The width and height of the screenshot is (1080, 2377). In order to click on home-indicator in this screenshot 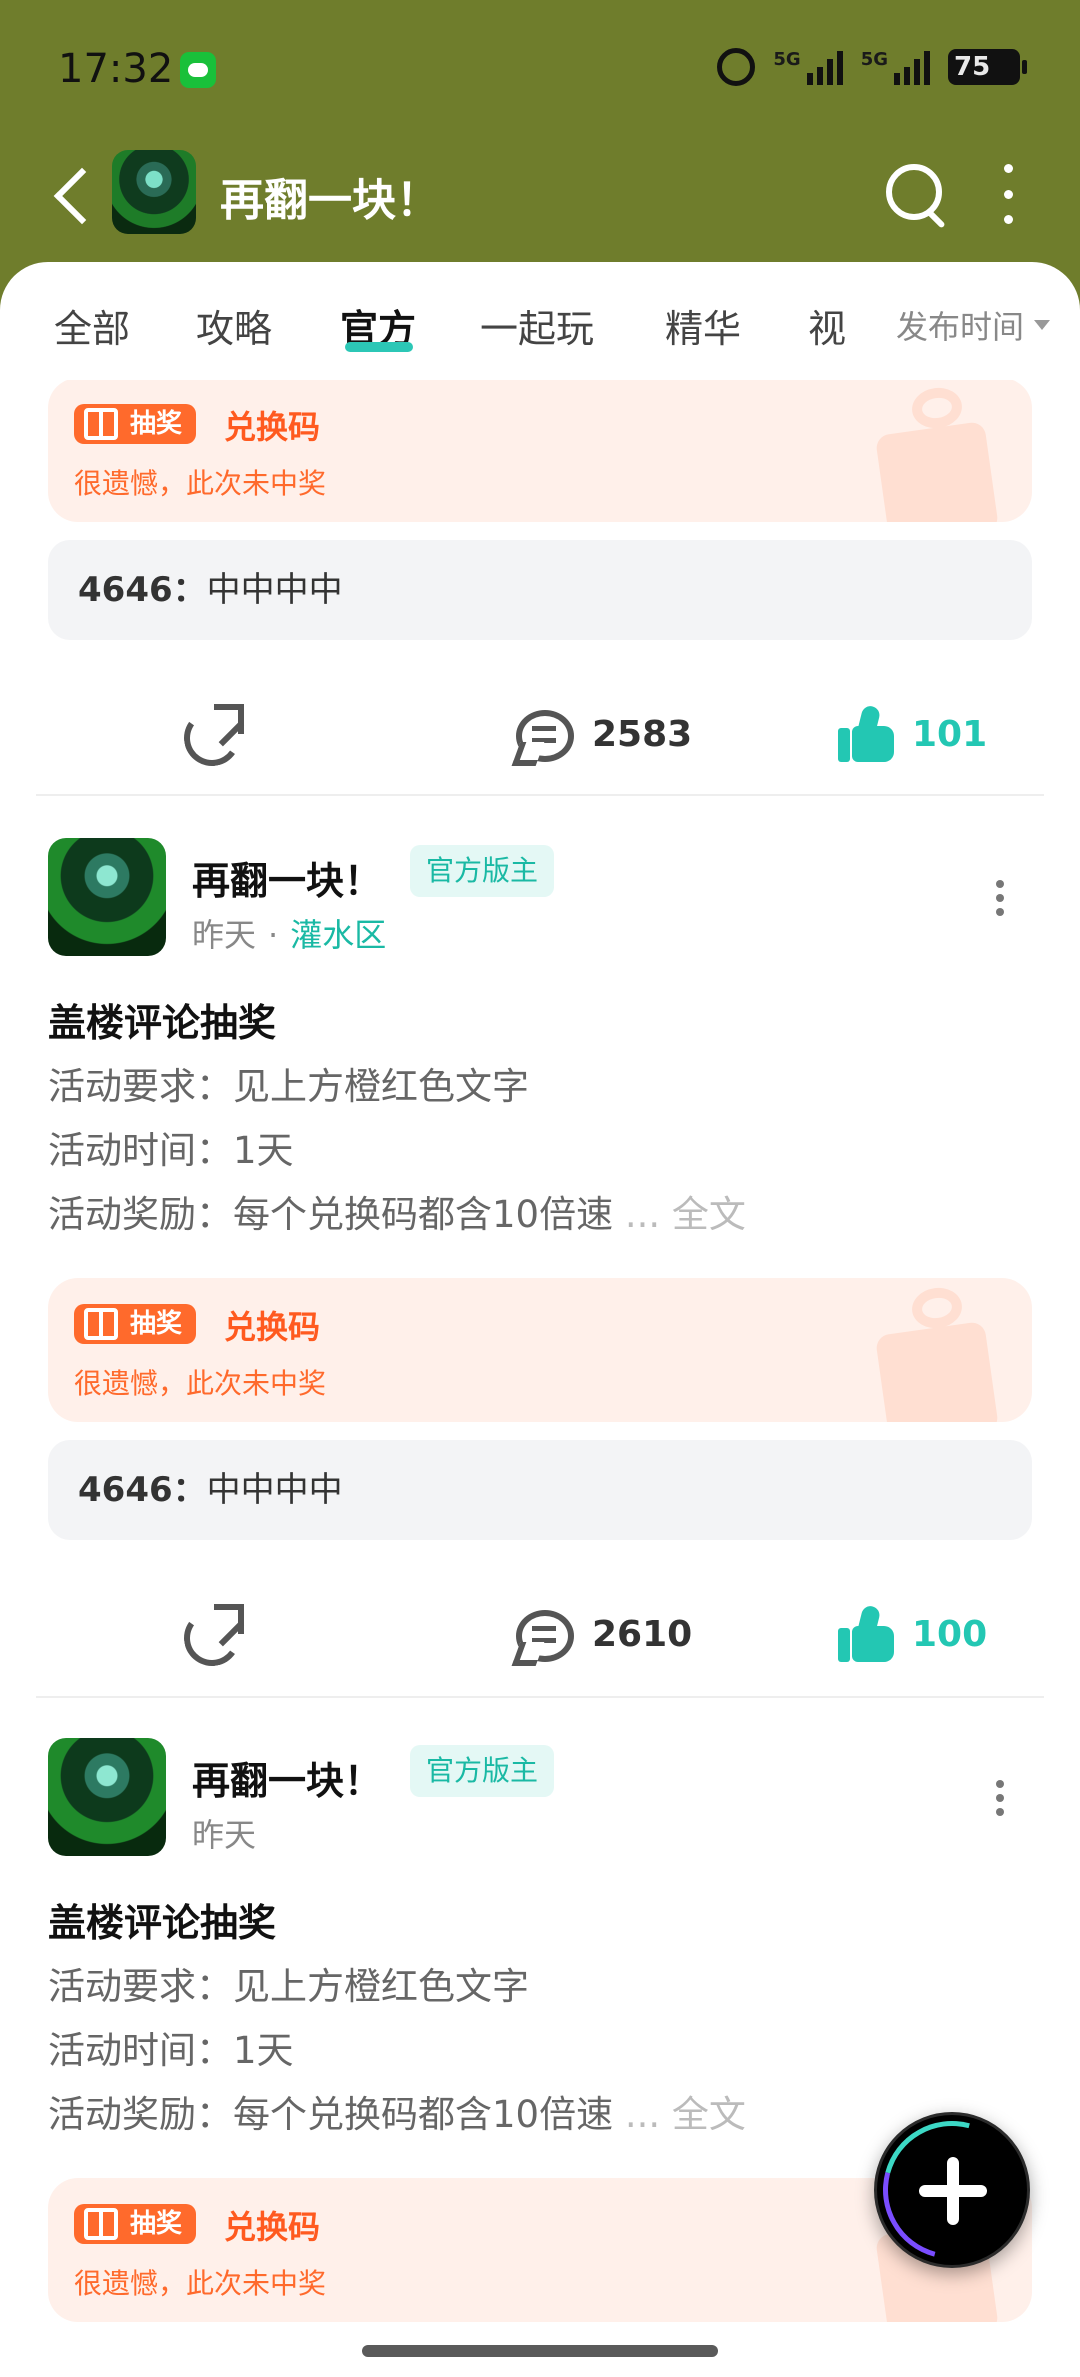, I will do `click(540, 2351)`.